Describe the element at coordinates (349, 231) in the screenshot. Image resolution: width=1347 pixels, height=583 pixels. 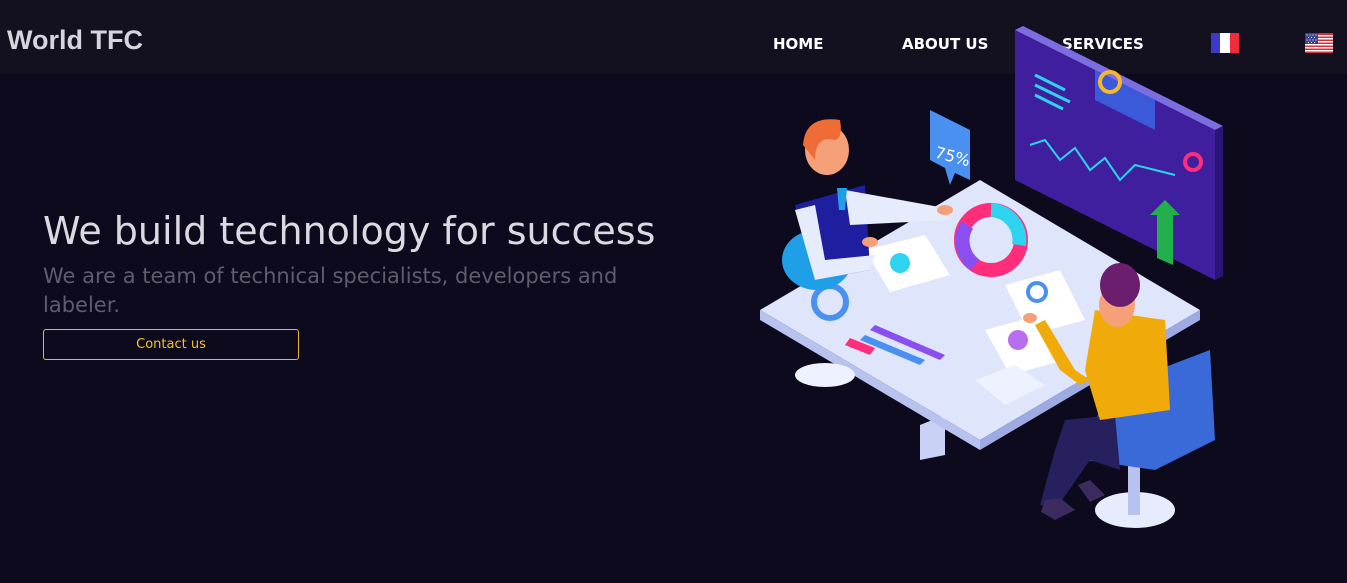
I see `hero-title: We build technology for success` at that location.